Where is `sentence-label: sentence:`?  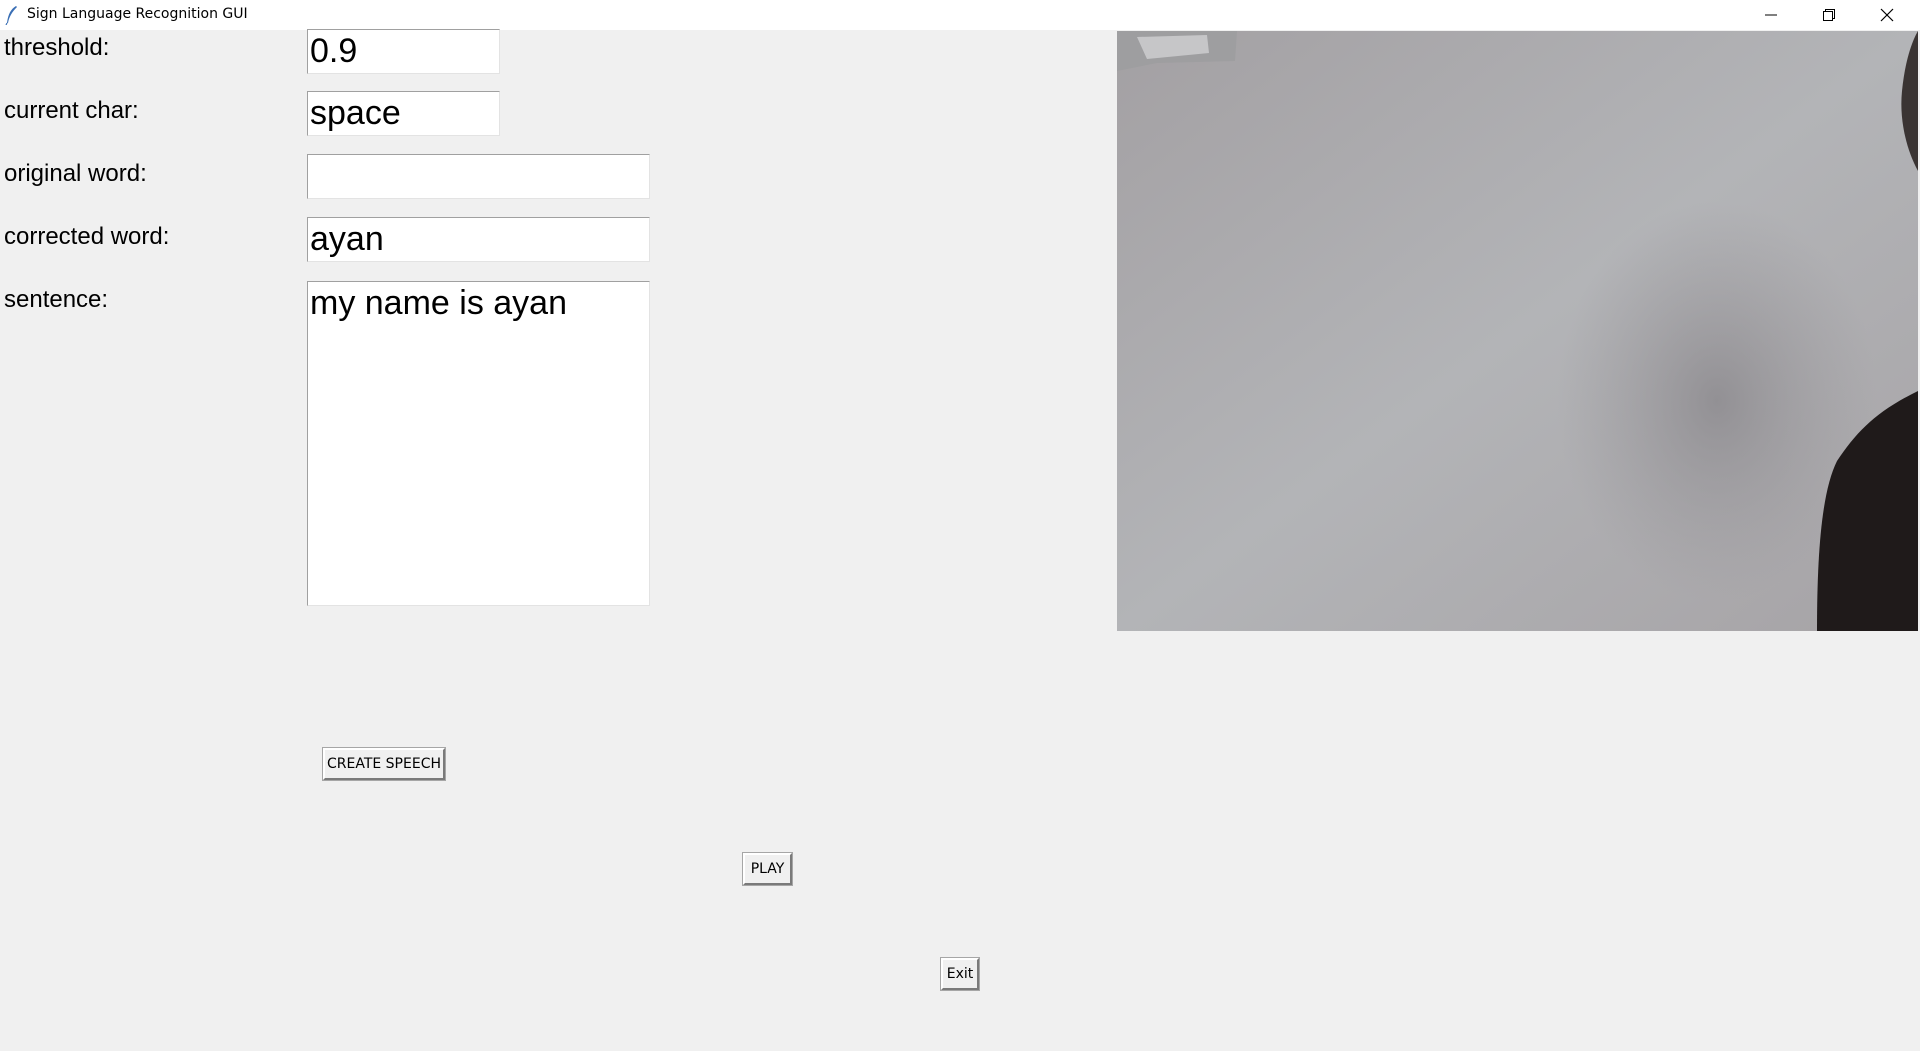
sentence-label: sentence: is located at coordinates (56, 299).